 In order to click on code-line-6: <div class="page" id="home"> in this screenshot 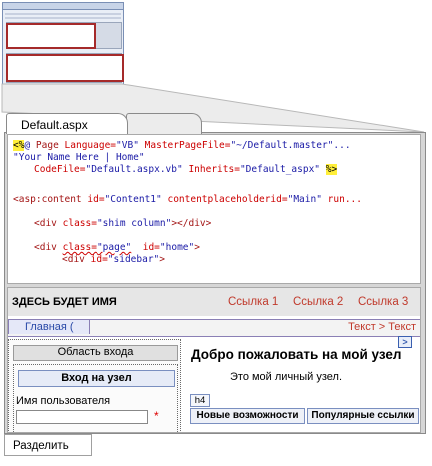, I will do `click(117, 247)`.